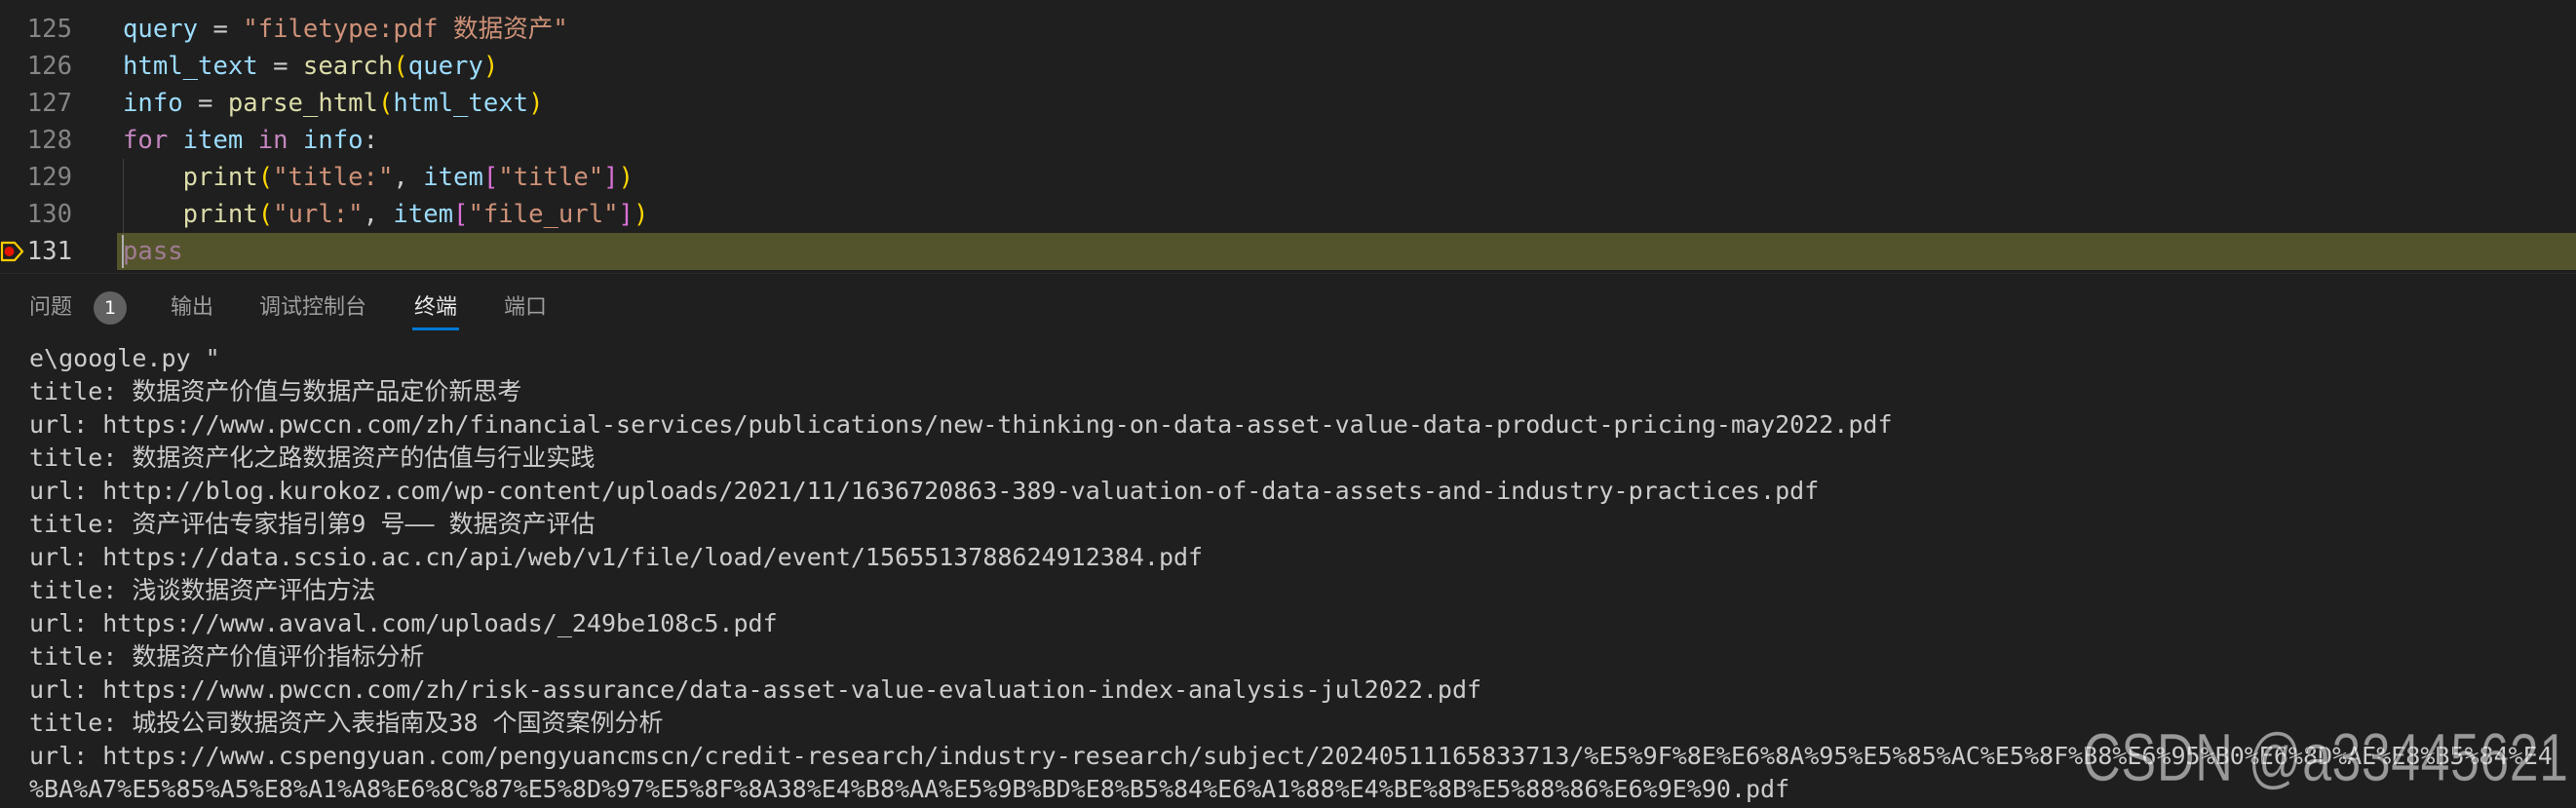 This screenshot has width=2576, height=808. What do you see at coordinates (36, 5) in the screenshot?
I see `line-number: 124` at bounding box center [36, 5].